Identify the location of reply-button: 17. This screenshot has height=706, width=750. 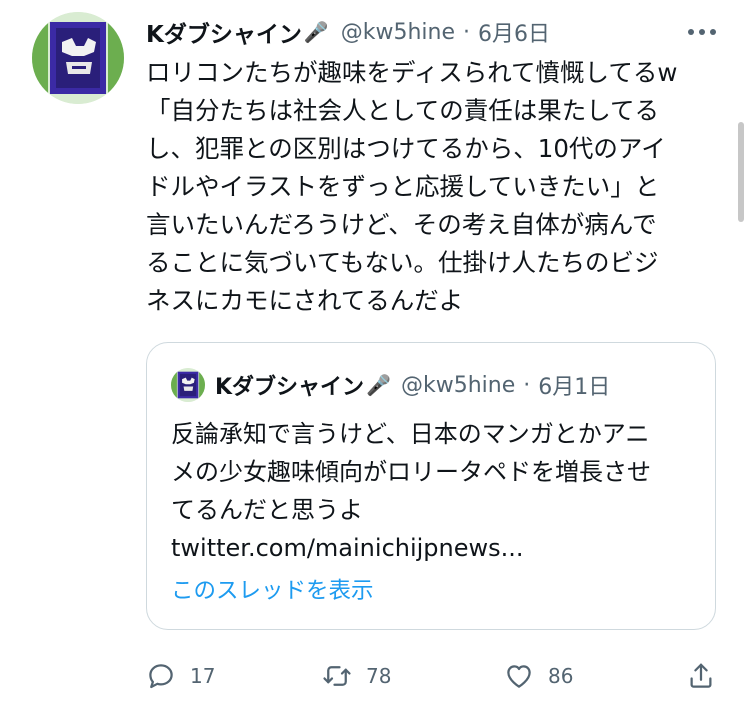
(180, 676).